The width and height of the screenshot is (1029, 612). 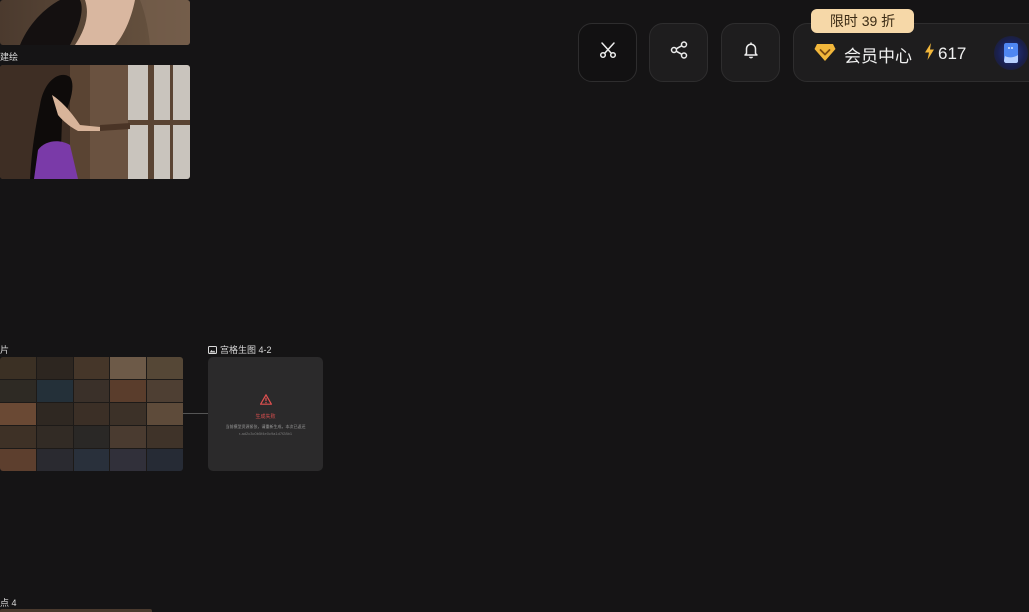 What do you see at coordinates (265, 417) in the screenshot?
I see `failed-title: 生成失败` at bounding box center [265, 417].